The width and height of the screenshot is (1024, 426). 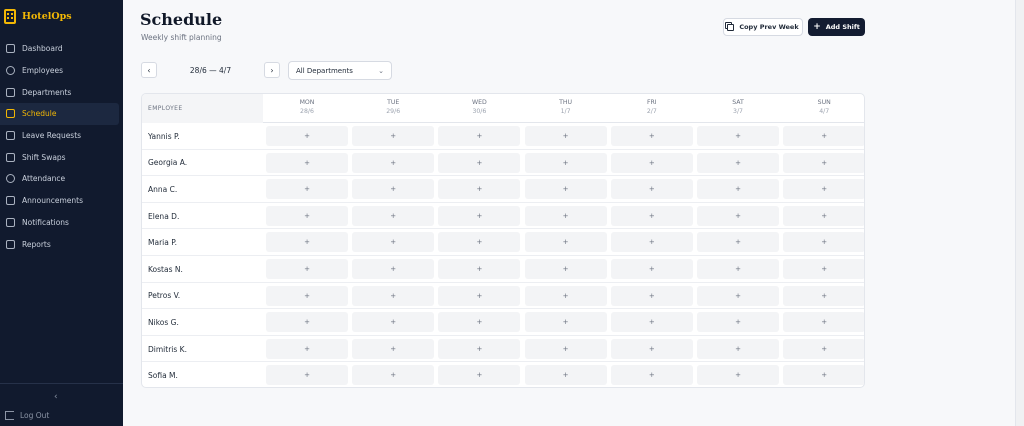 I want to click on prev-week-button: ‹, so click(x=149, y=70).